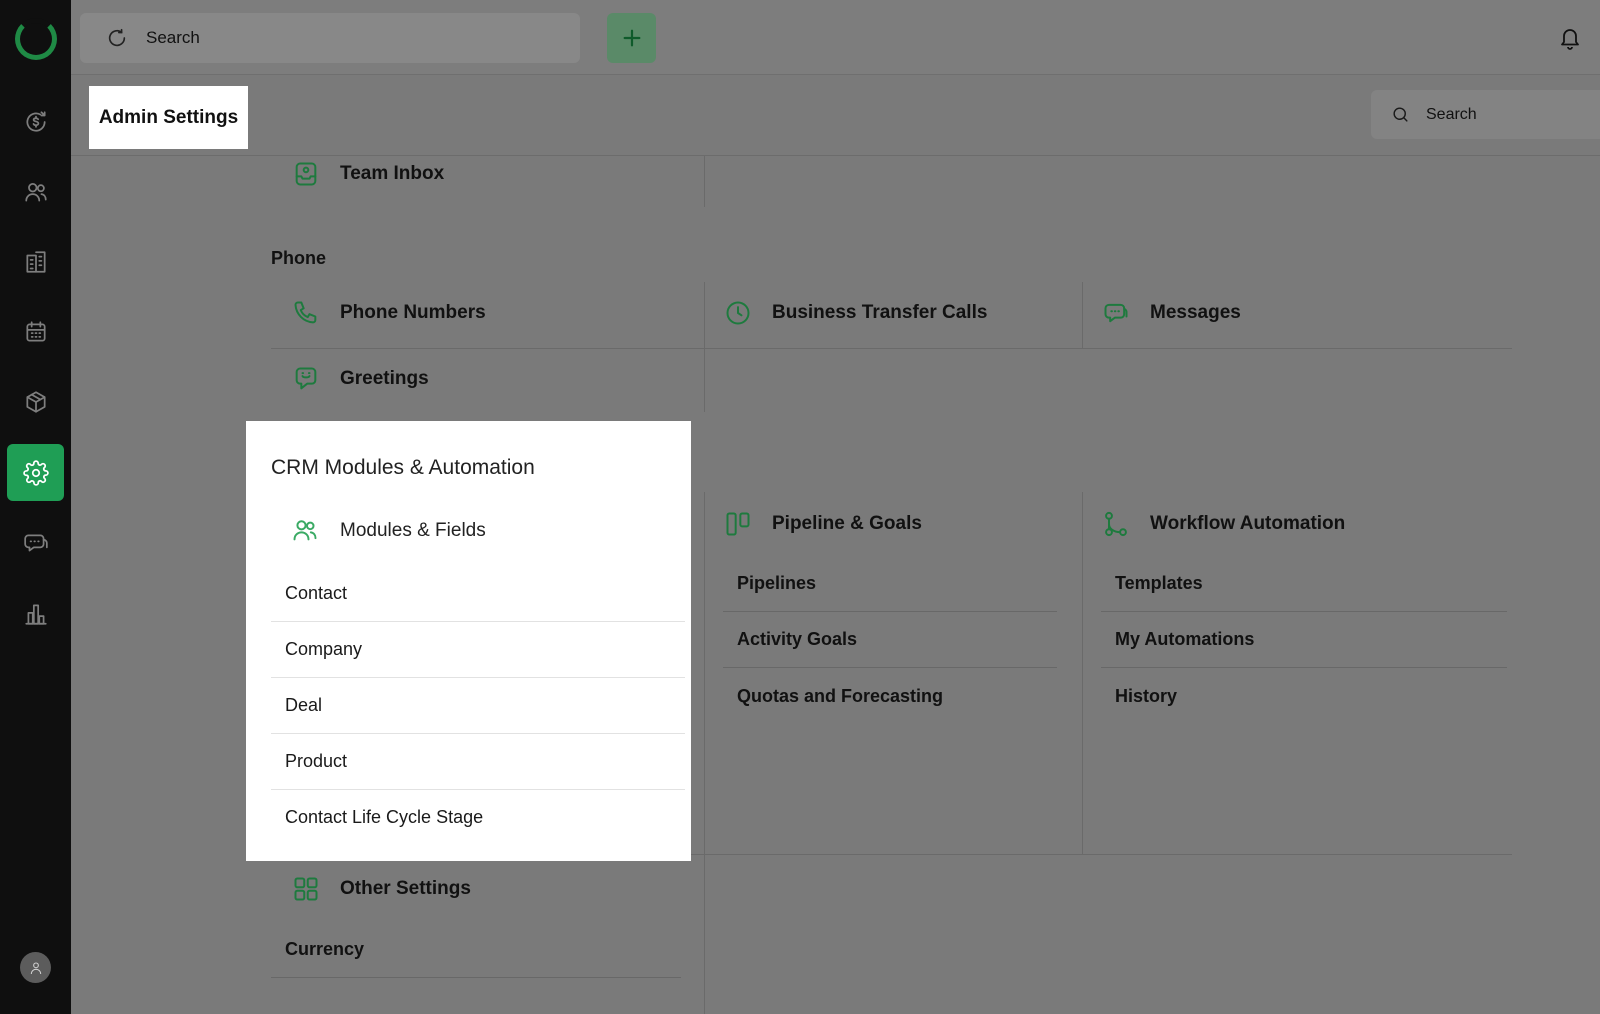  What do you see at coordinates (890, 696) in the screenshot?
I see `quotas-forecasting-link: Quotas and Forecasting` at bounding box center [890, 696].